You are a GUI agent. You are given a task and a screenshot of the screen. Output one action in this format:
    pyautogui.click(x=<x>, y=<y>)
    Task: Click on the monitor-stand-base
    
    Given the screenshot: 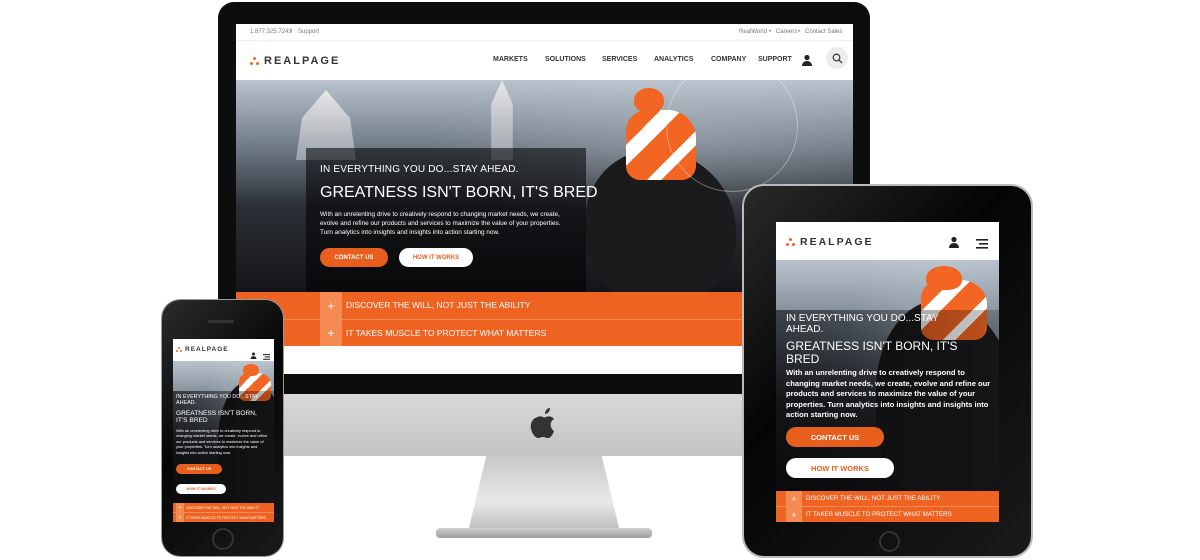 What is the action you would take?
    pyautogui.click(x=544, y=533)
    